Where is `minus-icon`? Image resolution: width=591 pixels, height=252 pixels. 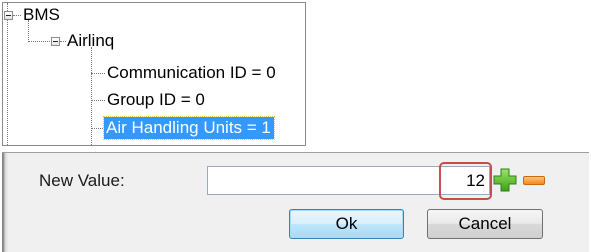 minus-icon is located at coordinates (534, 180).